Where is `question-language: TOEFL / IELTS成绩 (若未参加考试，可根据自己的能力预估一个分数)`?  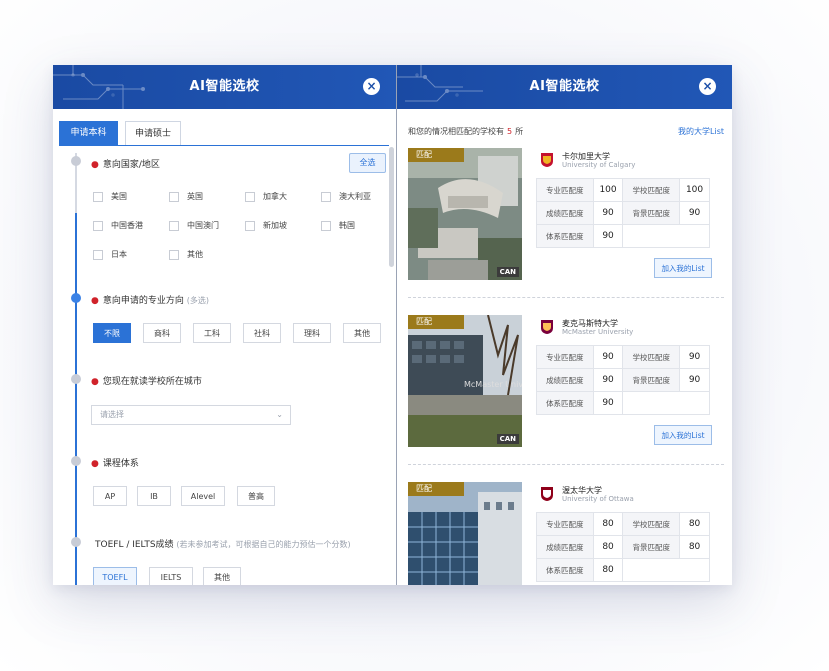 question-language: TOEFL / IELTS成绩 (若未参加考试，可根据自己的能力预估一个分数) is located at coordinates (223, 545).